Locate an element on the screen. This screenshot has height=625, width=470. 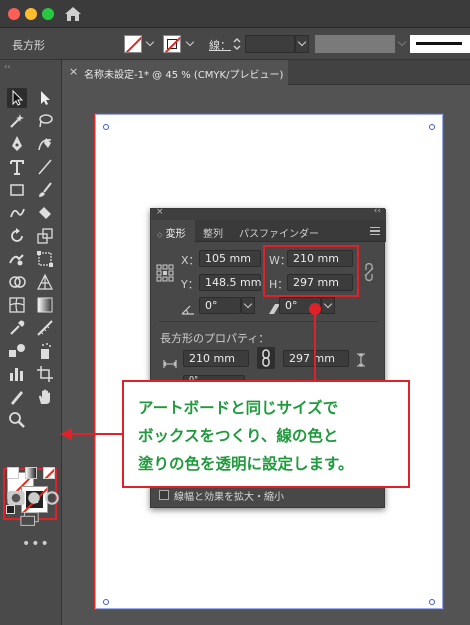
type-tool-icon is located at coordinates (17, 167).